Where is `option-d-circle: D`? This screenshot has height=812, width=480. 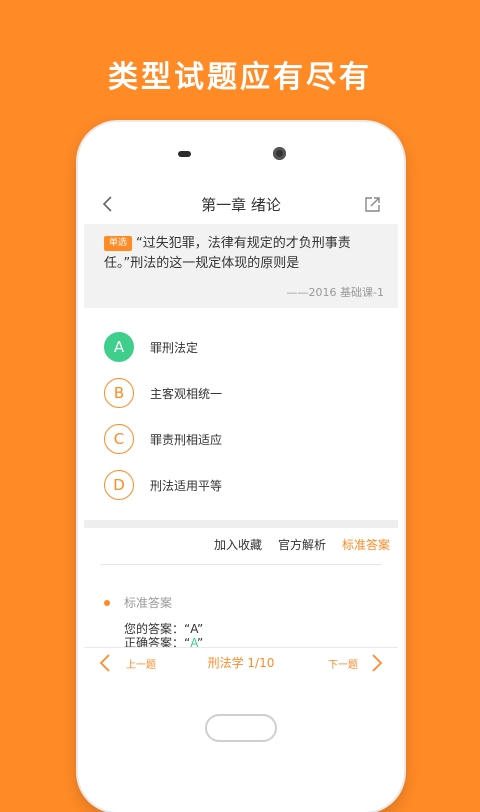 option-d-circle: D is located at coordinates (119, 485).